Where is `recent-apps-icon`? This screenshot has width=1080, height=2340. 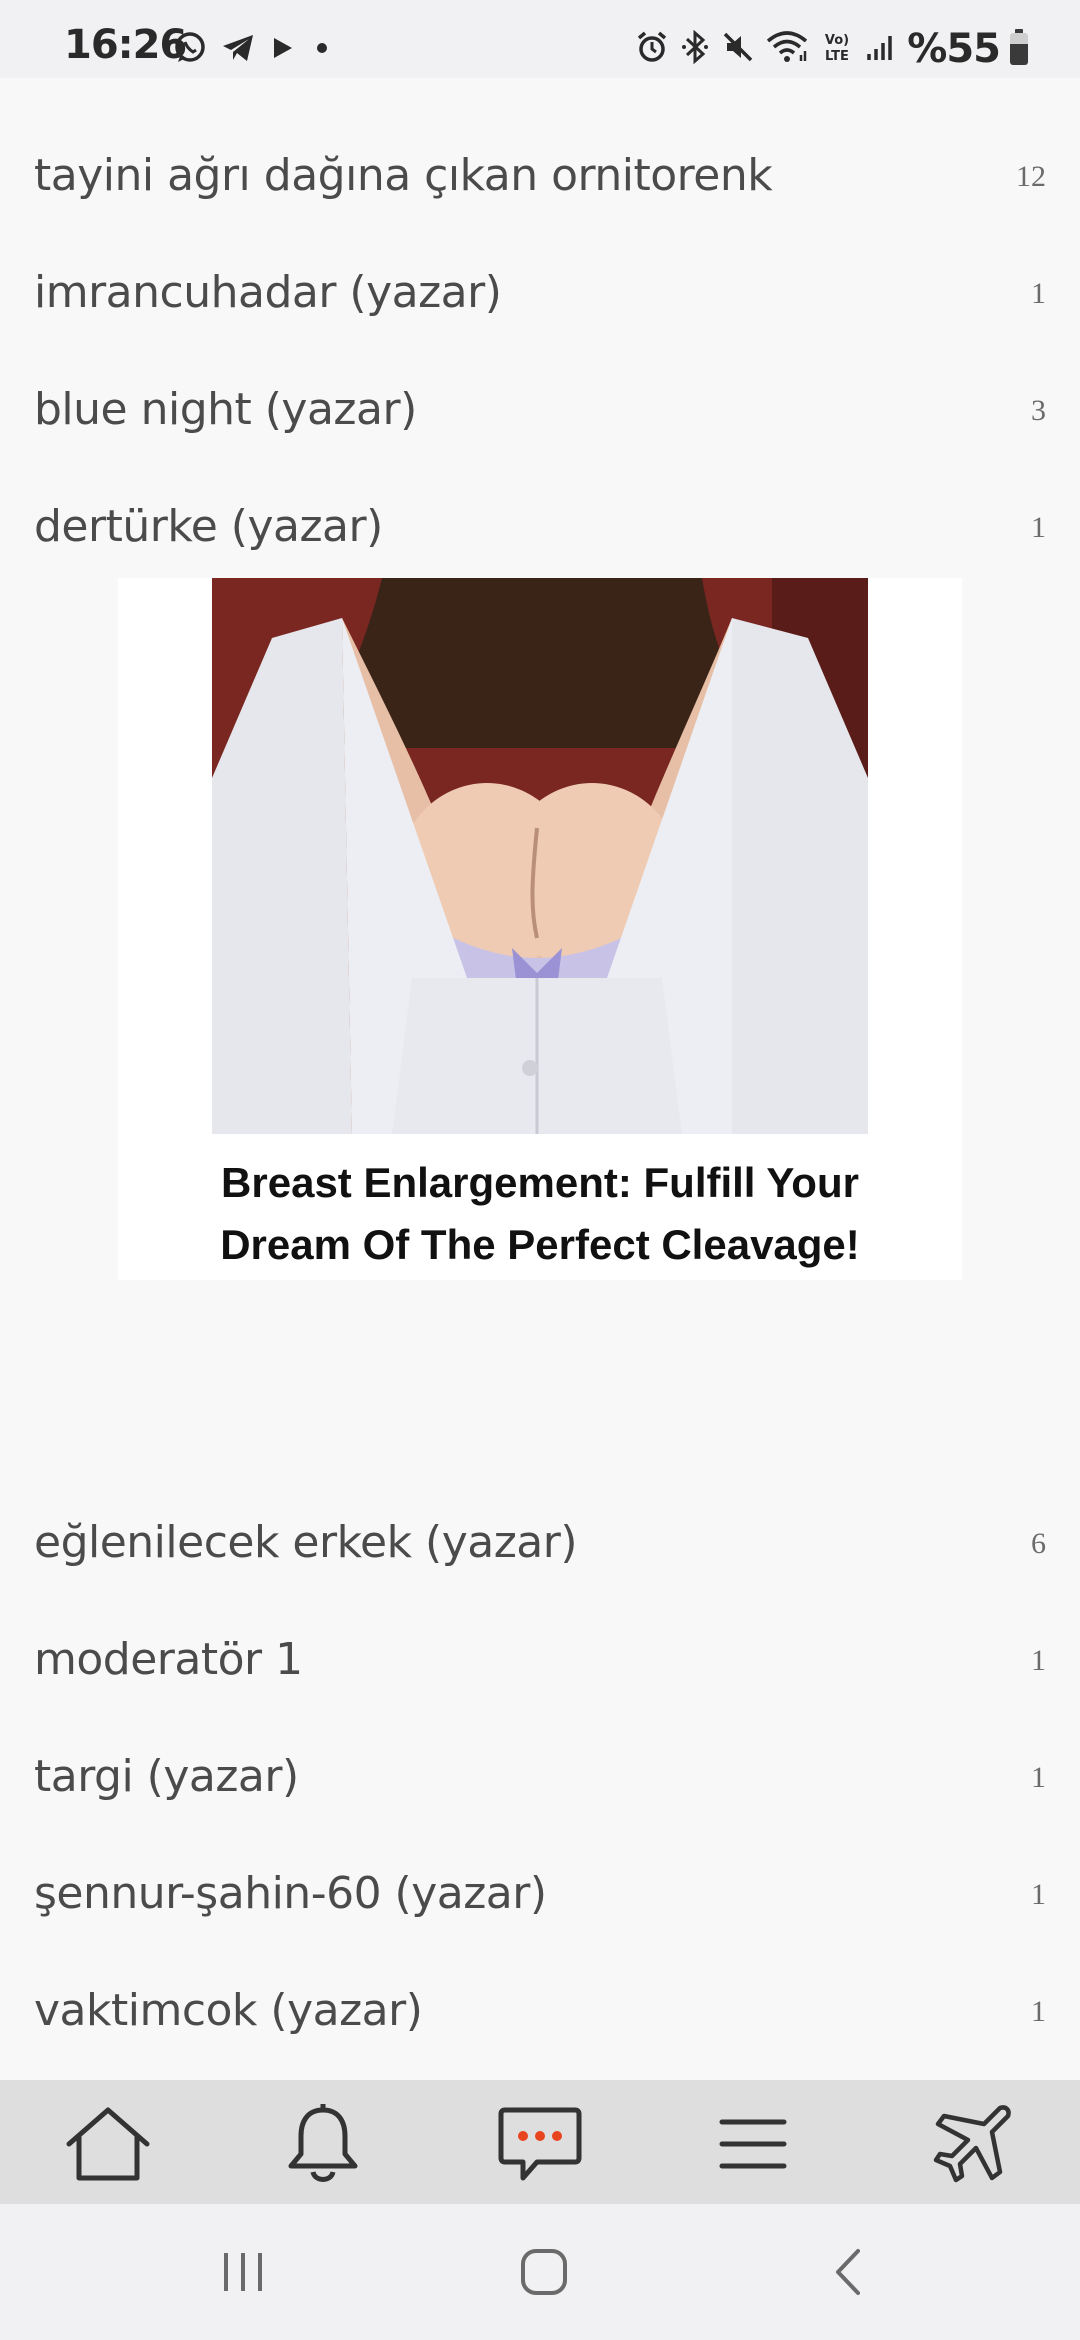 recent-apps-icon is located at coordinates (243, 2272).